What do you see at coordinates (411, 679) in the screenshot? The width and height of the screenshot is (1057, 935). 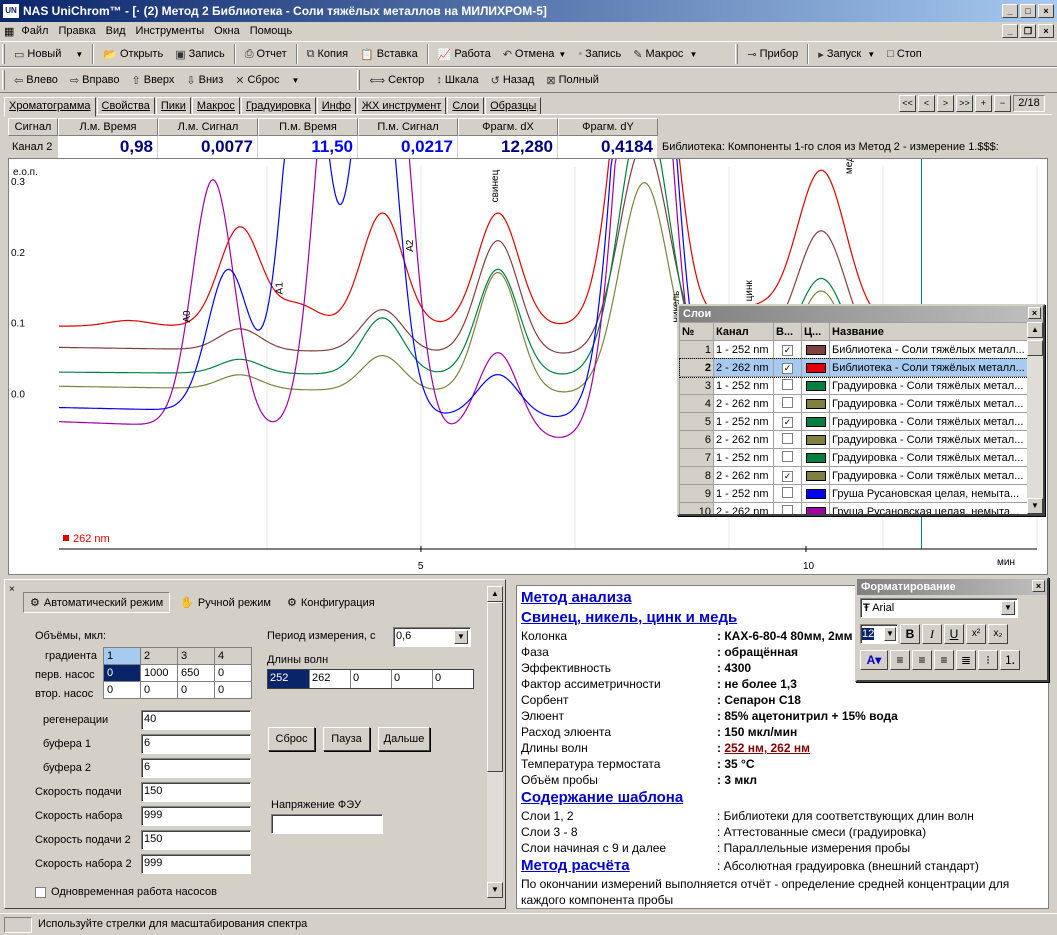 I see `wavelength-4: 0` at bounding box center [411, 679].